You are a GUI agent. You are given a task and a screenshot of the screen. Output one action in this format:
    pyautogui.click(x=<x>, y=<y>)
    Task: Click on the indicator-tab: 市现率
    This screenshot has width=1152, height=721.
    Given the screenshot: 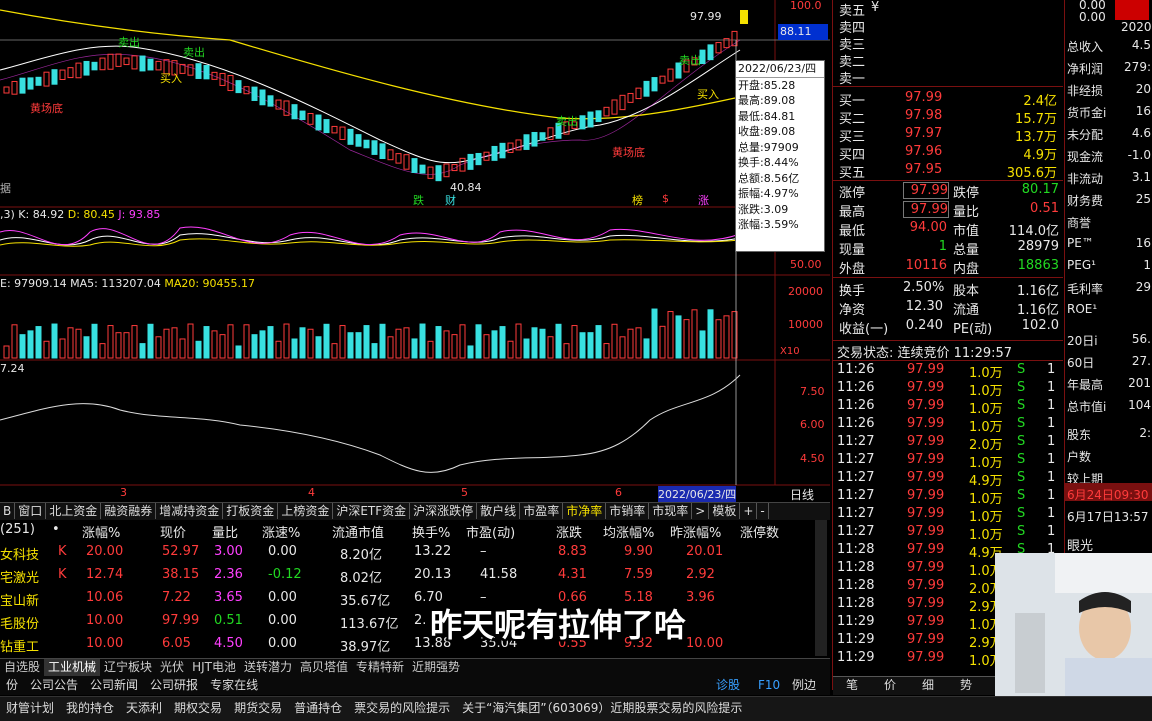 What is the action you would take?
    pyautogui.click(x=671, y=511)
    